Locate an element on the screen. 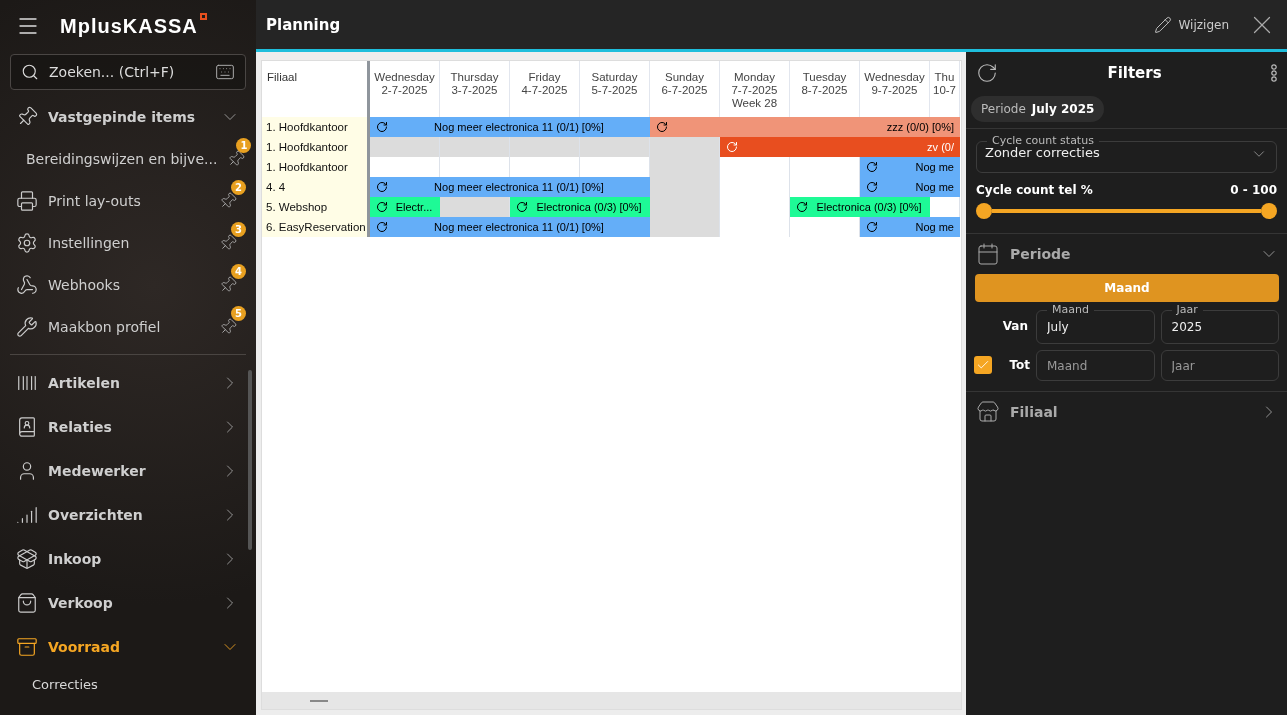  nav-item: Medewerker is located at coordinates (128, 471).